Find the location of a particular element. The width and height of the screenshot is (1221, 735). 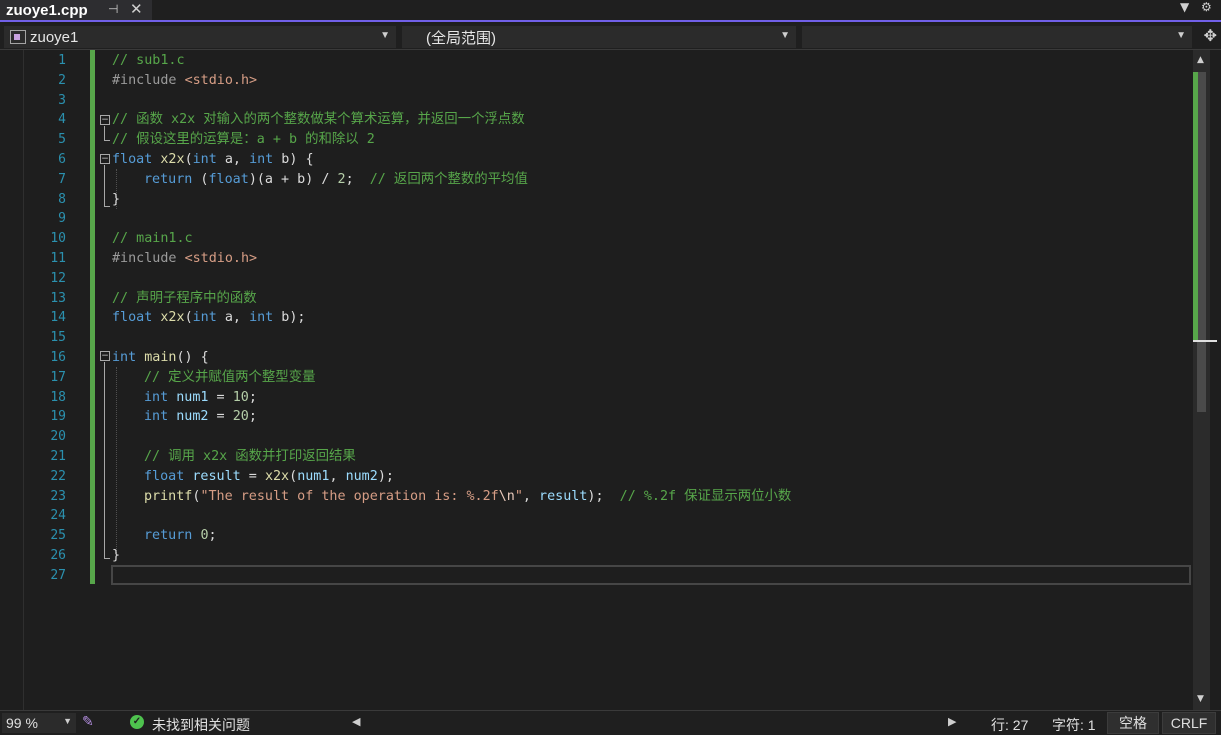

param: b) { is located at coordinates (293, 159).